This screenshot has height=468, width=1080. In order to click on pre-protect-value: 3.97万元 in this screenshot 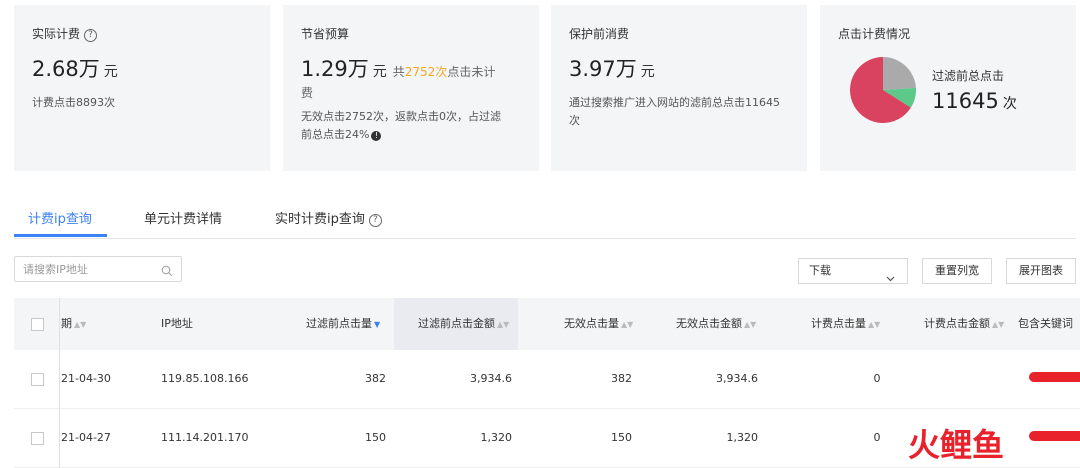, I will do `click(612, 69)`.